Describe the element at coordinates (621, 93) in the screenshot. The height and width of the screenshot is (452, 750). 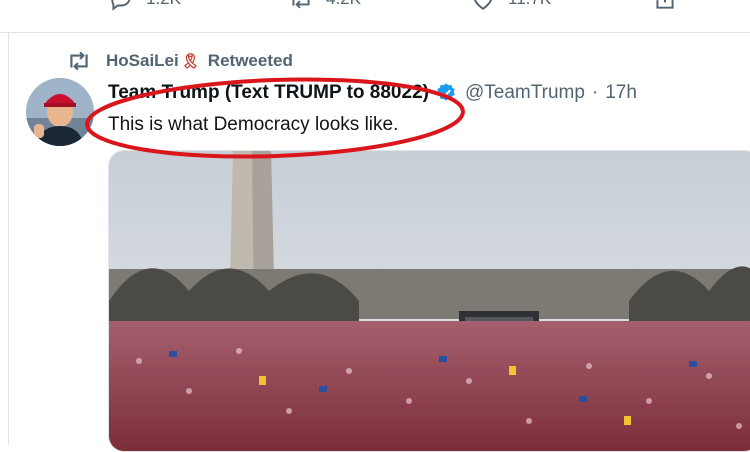
I see `tweet-timestamp: 17h` at that location.